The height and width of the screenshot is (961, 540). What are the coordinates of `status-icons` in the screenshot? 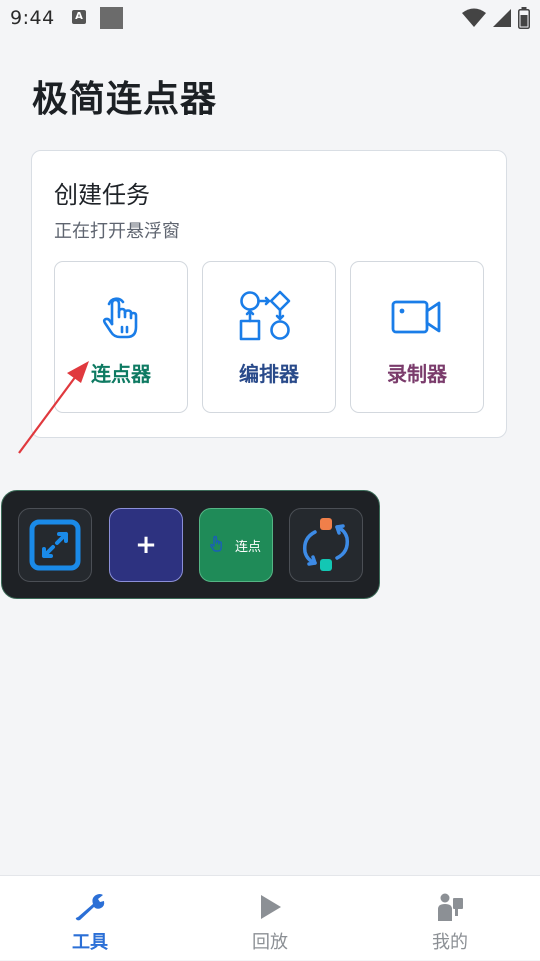 It's located at (496, 18).